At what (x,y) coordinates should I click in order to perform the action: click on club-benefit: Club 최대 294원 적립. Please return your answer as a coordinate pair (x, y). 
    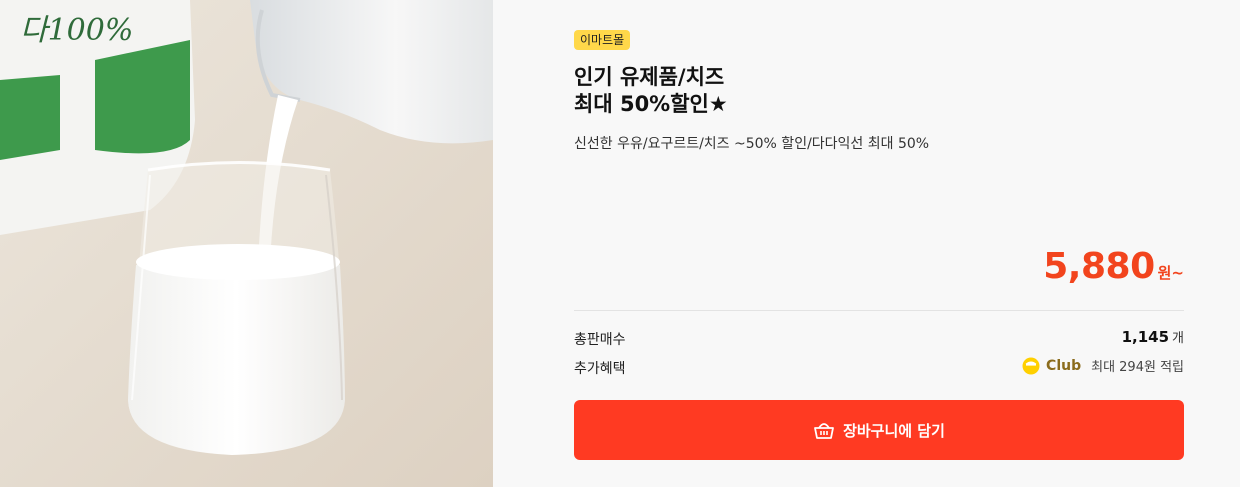
    Looking at the image, I should click on (1103, 365).